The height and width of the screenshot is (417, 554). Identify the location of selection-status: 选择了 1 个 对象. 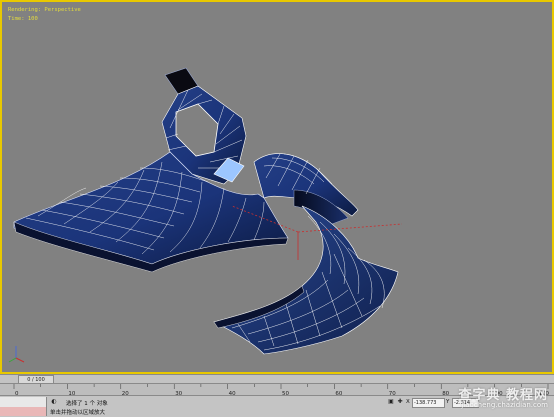
(87, 404).